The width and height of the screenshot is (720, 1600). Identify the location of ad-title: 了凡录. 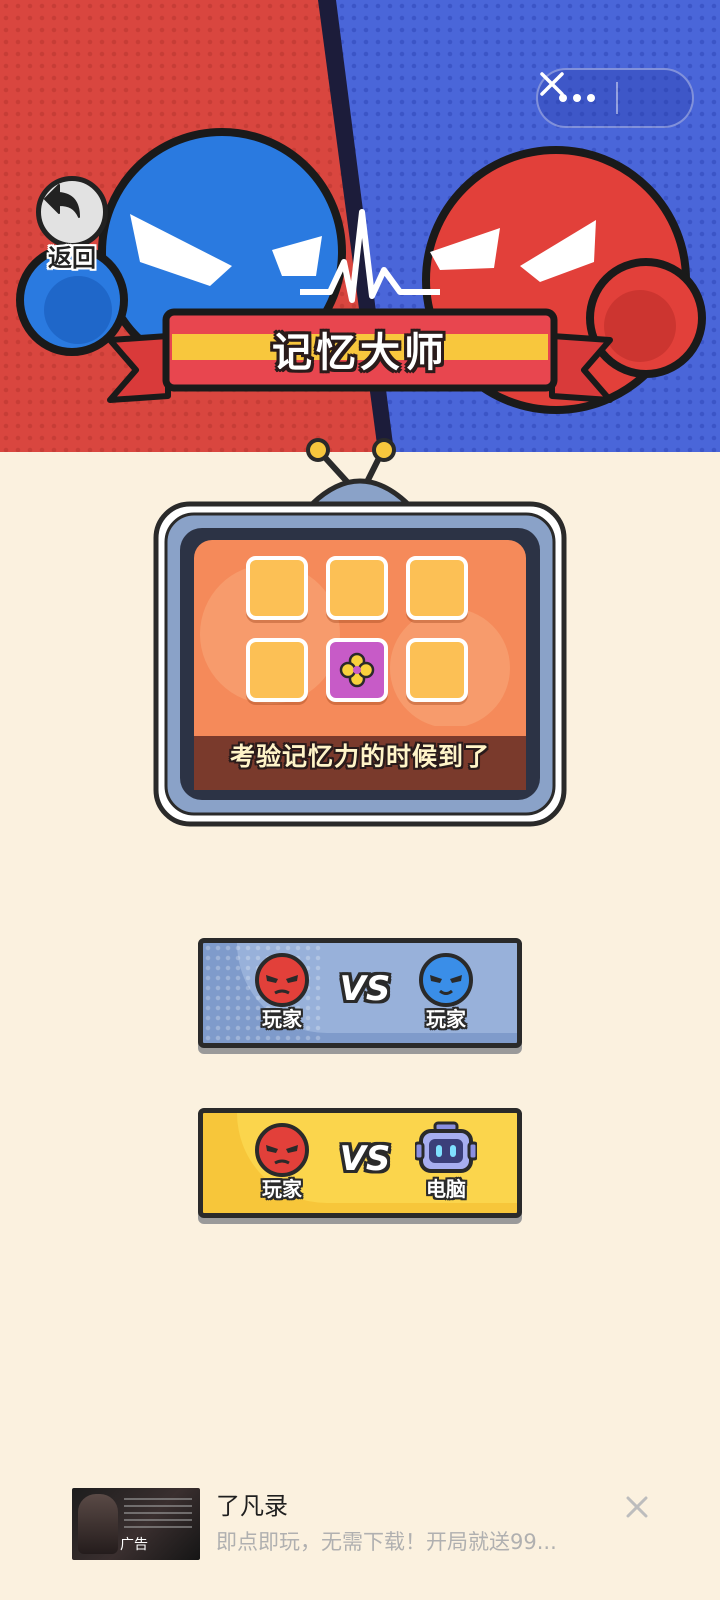
(252, 1503).